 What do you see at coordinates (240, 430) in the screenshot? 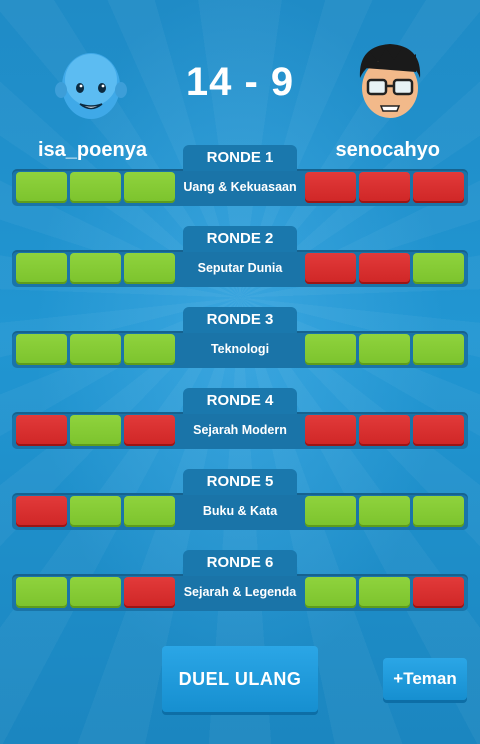
I see `round-category: Sejarah Modern` at bounding box center [240, 430].